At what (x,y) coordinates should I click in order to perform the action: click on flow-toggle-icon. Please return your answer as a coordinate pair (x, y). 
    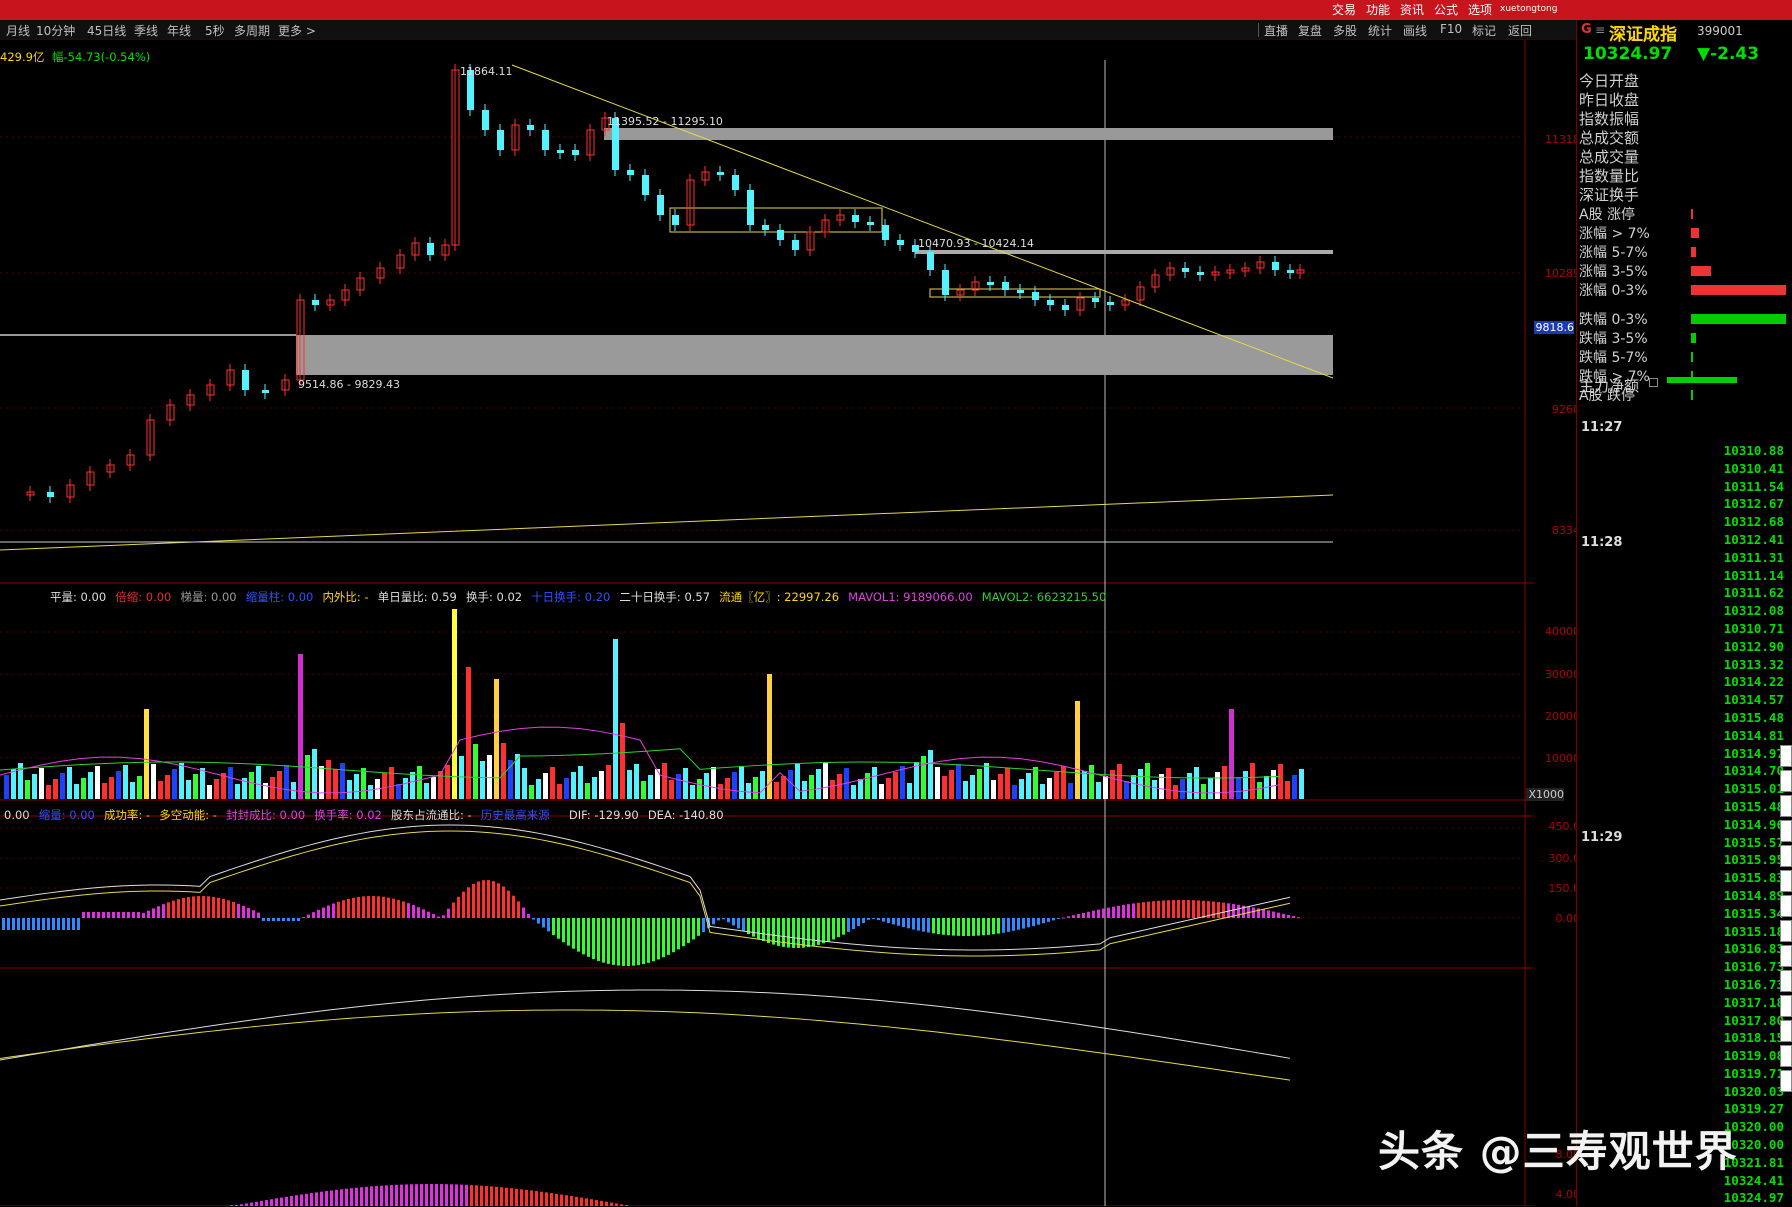
    Looking at the image, I should click on (1653, 382).